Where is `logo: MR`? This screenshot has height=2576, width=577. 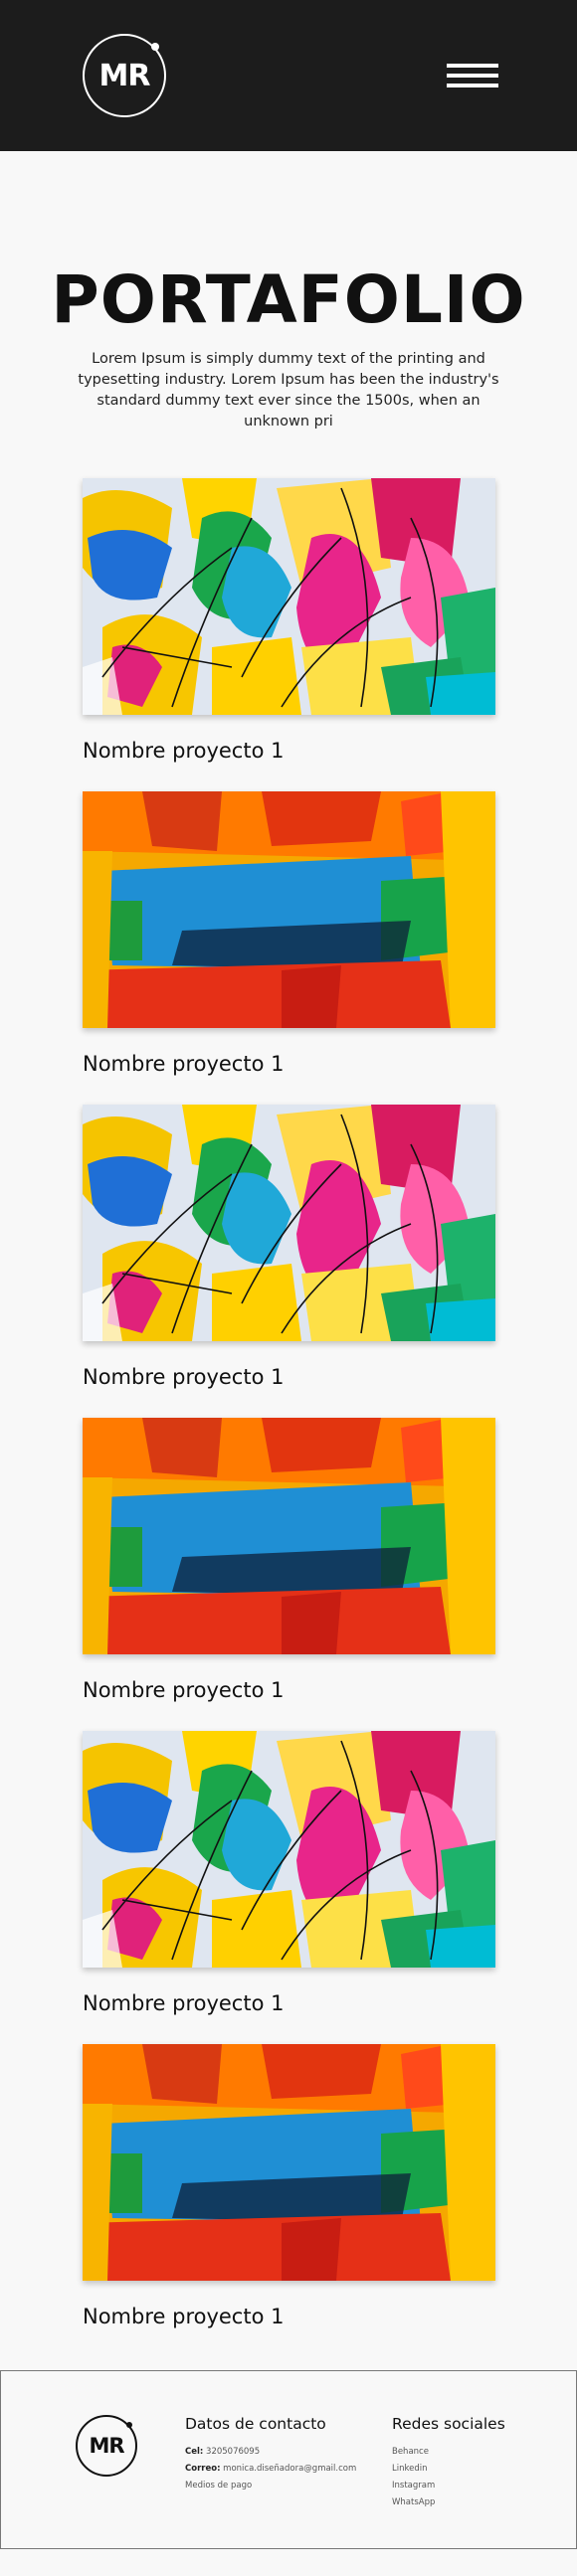
logo: MR is located at coordinates (124, 75).